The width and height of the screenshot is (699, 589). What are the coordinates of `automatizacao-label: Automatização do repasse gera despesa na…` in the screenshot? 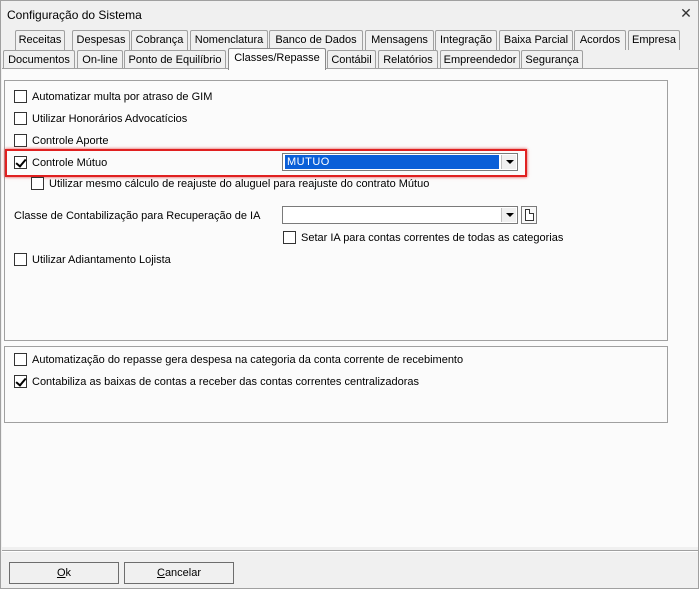 It's located at (248, 359).